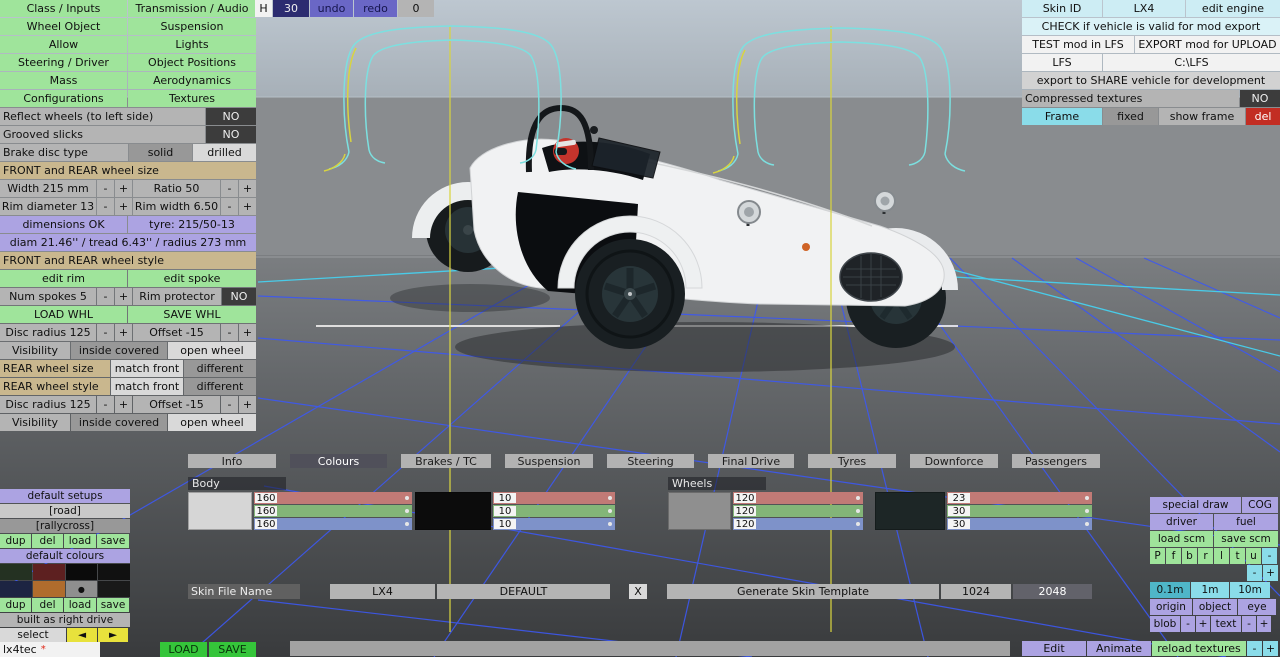 The image size is (1280, 657). Describe the element at coordinates (1270, 648) in the screenshot. I see `texture-plus-button: +` at that location.